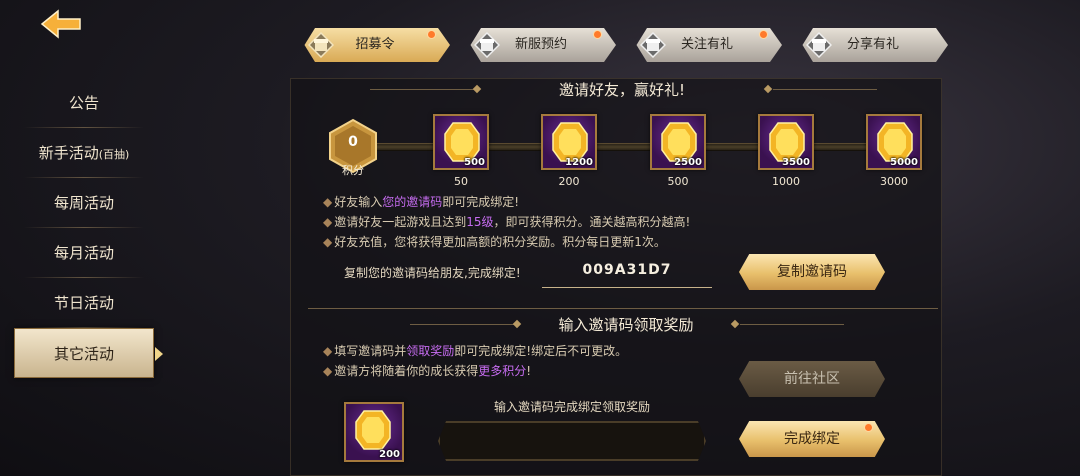 The image size is (1080, 476). Describe the element at coordinates (421, 202) in the screenshot. I see `rule-text: ◆ 好友输入您的邀请码即可完成绑定!` at that location.